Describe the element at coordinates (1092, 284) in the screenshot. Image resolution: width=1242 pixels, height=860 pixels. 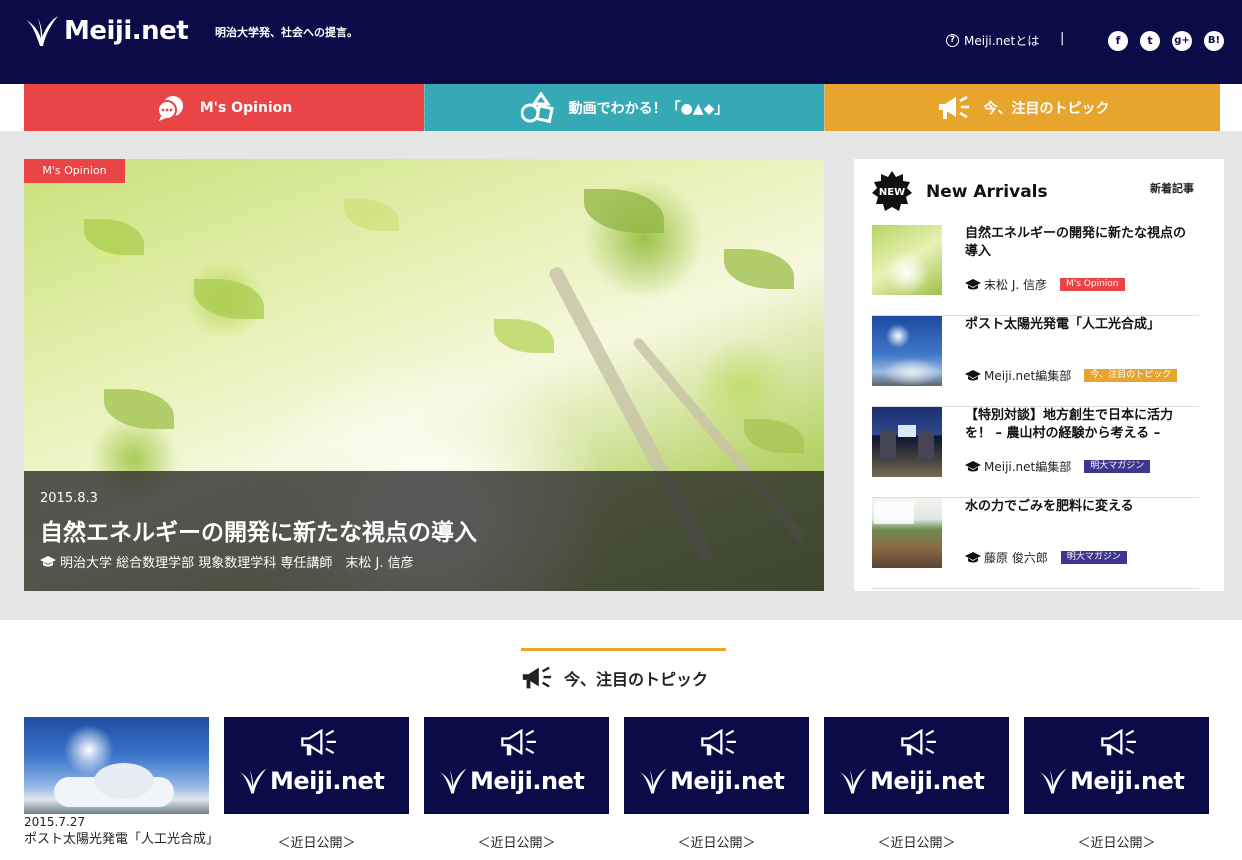
I see `arrival-tag: M's Opinion` at that location.